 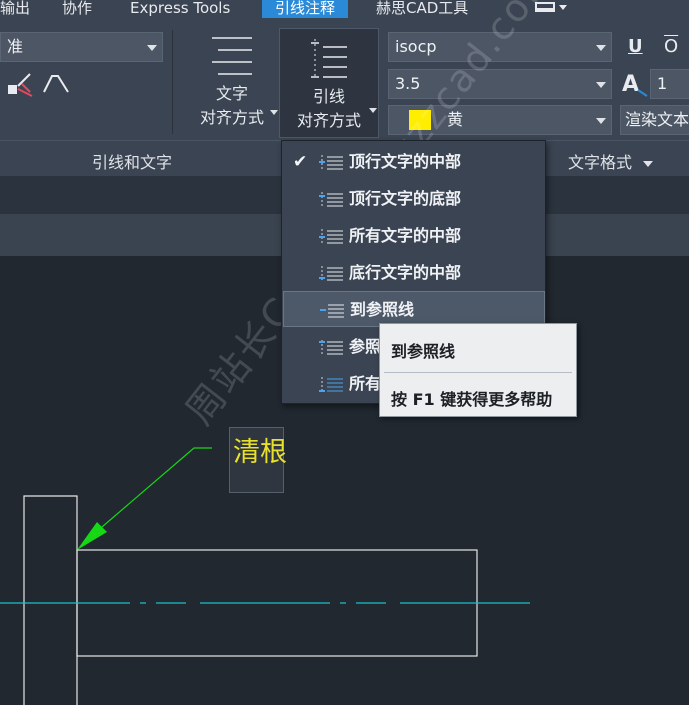 What do you see at coordinates (416, 46) in the screenshot?
I see `text-style-value: isocp` at bounding box center [416, 46].